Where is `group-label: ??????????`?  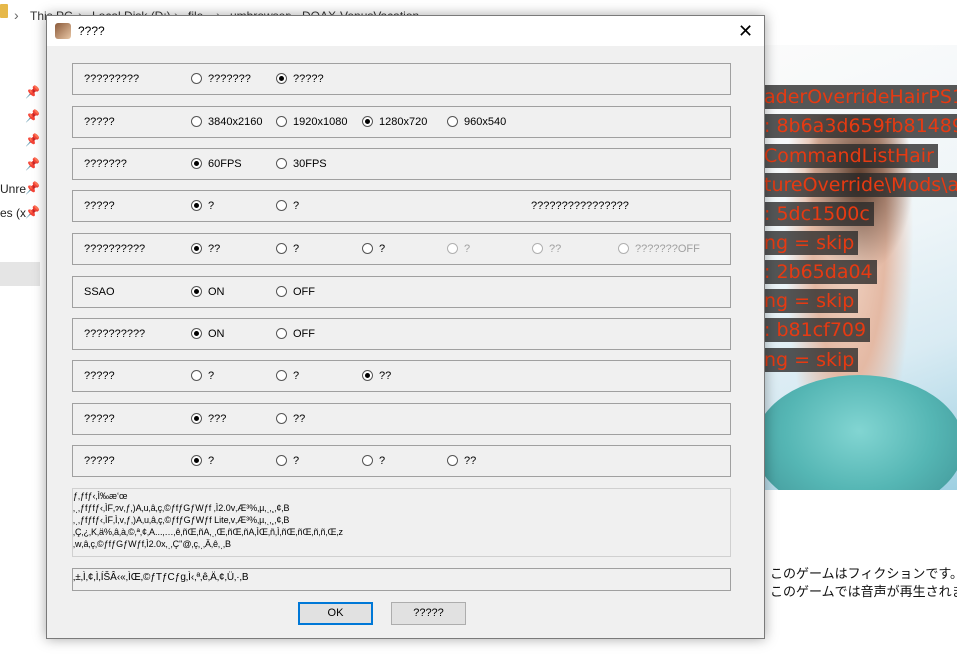
group-label: ?????????? is located at coordinates (115, 334).